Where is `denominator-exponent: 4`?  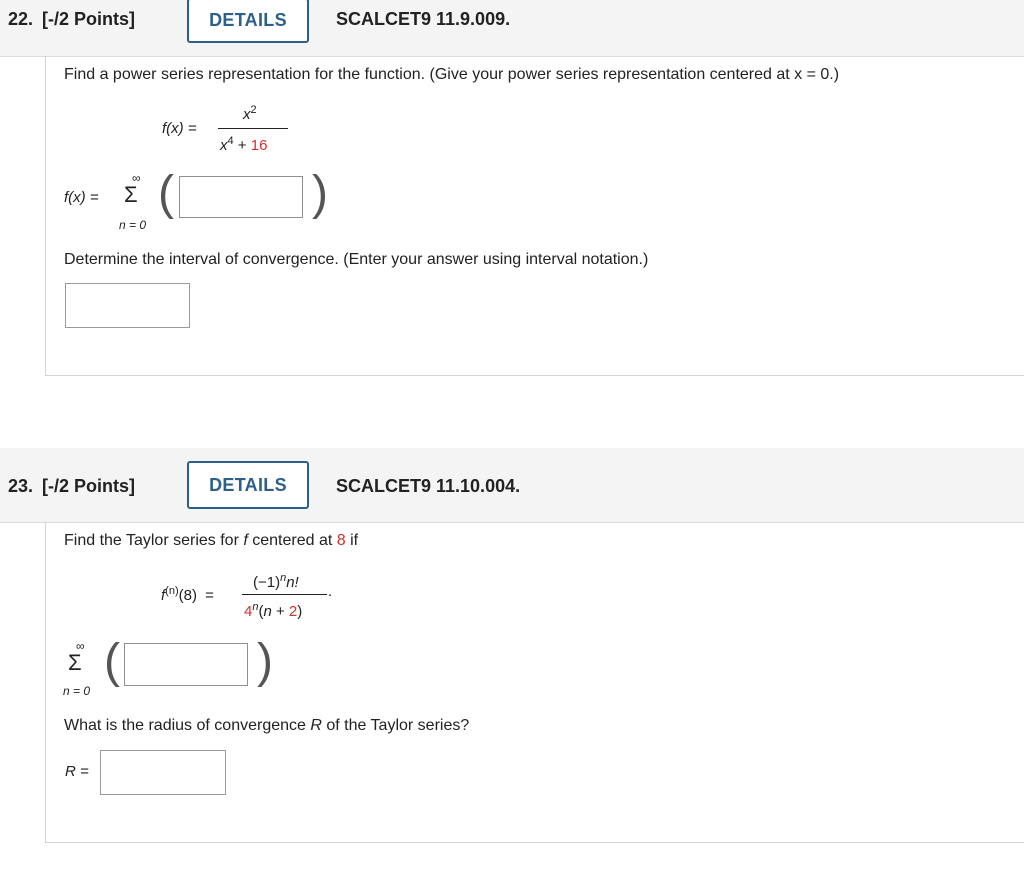
denominator-exponent: 4 is located at coordinates (230, 141).